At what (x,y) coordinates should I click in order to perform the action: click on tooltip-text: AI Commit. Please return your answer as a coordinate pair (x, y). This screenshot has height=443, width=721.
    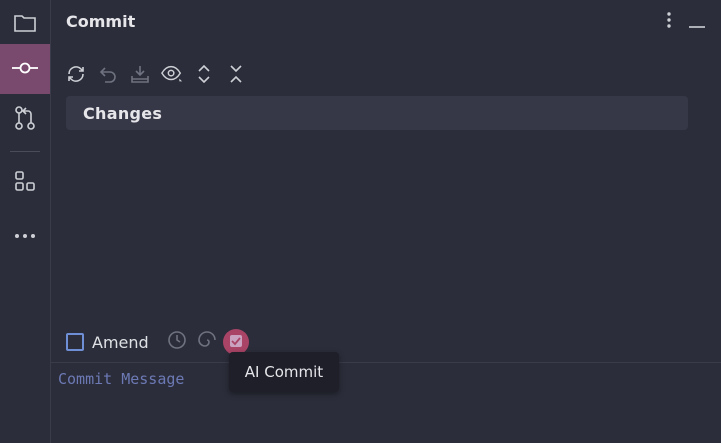
    Looking at the image, I should click on (284, 372).